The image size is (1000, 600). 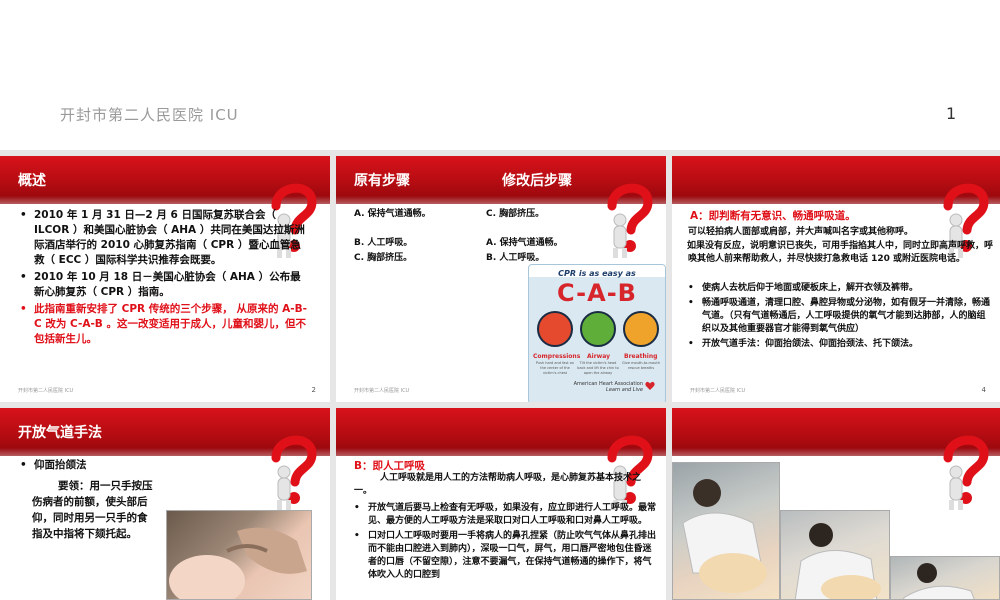 What do you see at coordinates (238, 563) in the screenshot?
I see `manikin-head-icon` at bounding box center [238, 563].